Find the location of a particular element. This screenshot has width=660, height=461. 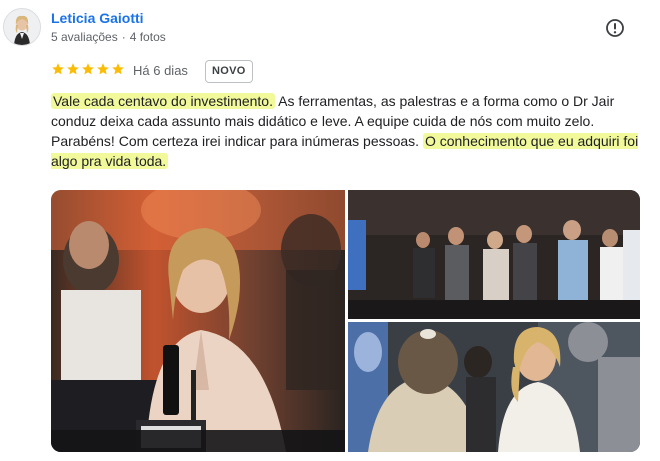

reviewer-meta: 5 avaliações · 4 fotos is located at coordinates (108, 37).